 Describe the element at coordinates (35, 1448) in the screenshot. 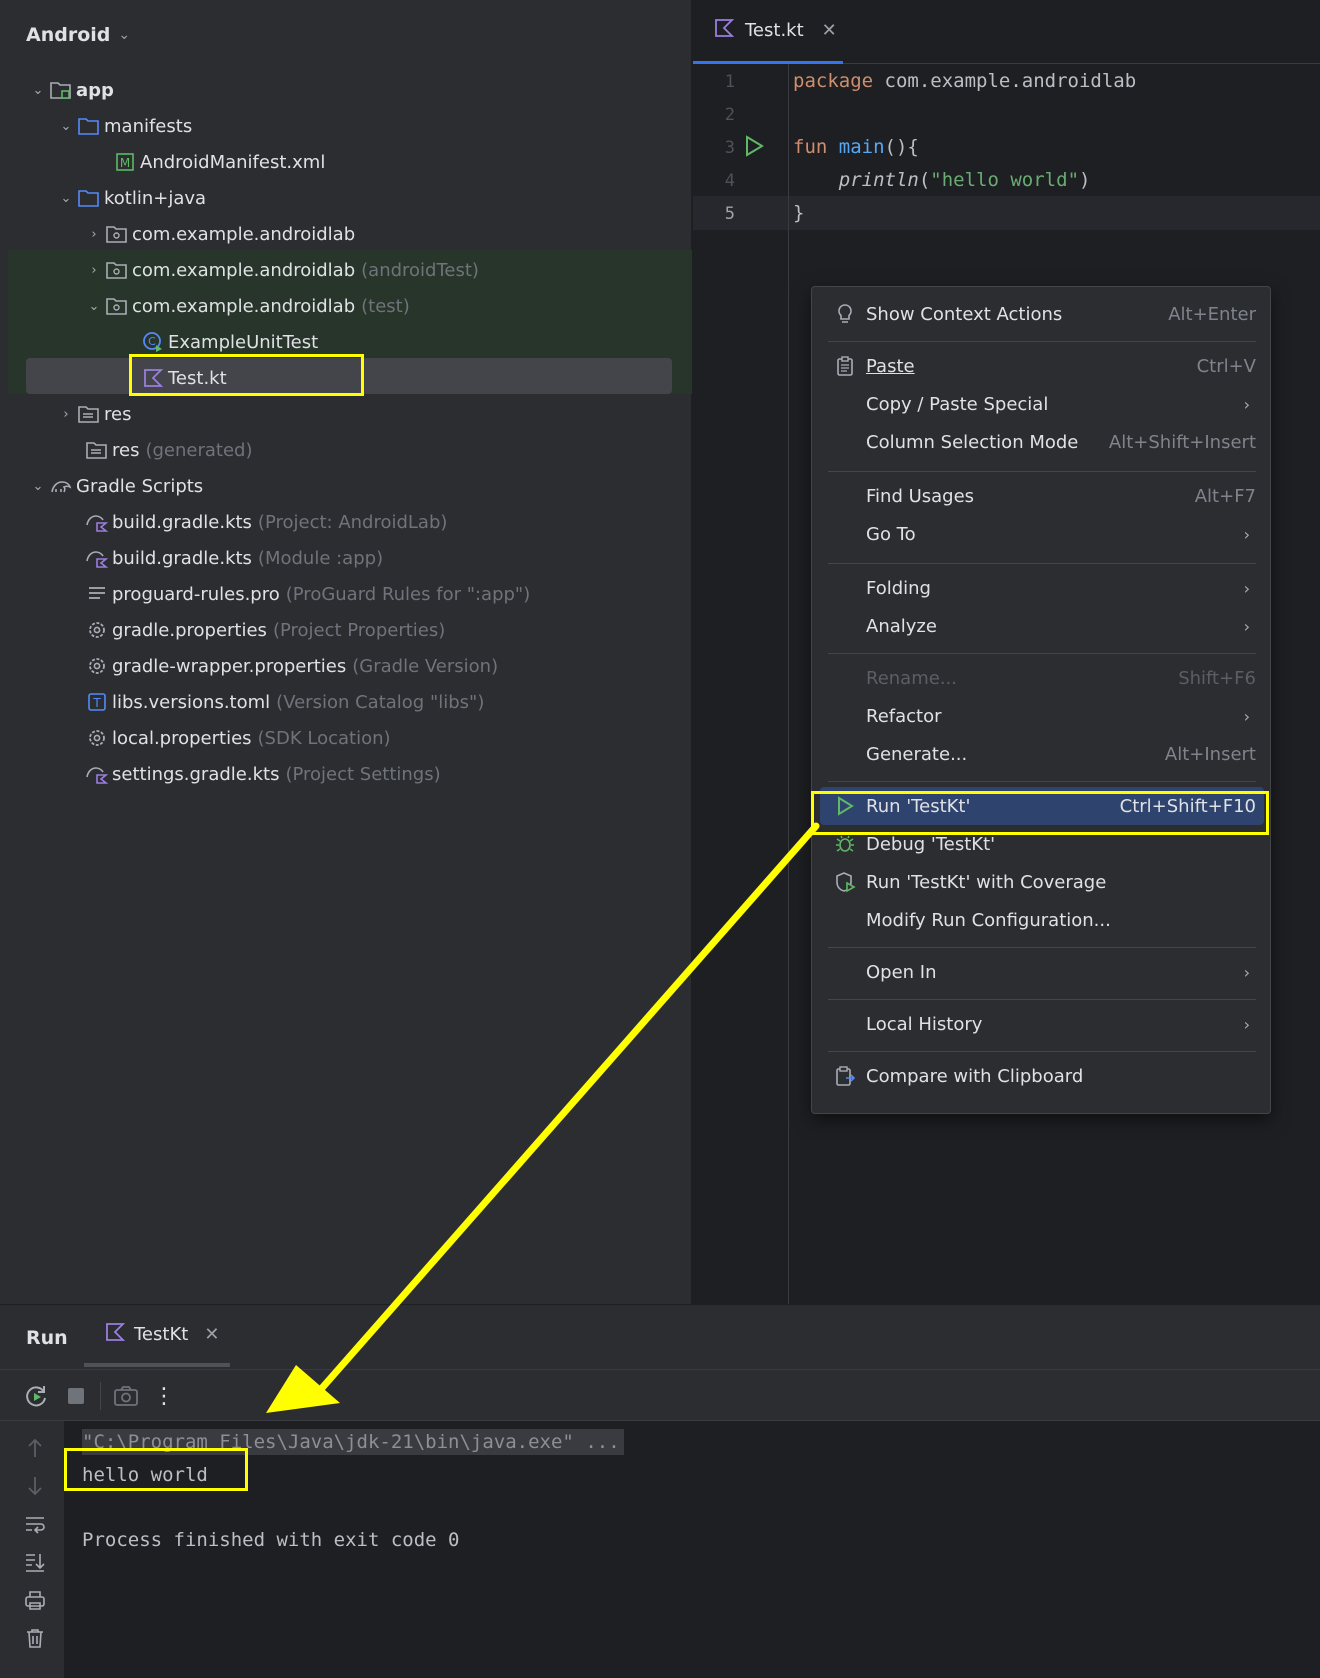

I see `arrow-up-icon` at that location.